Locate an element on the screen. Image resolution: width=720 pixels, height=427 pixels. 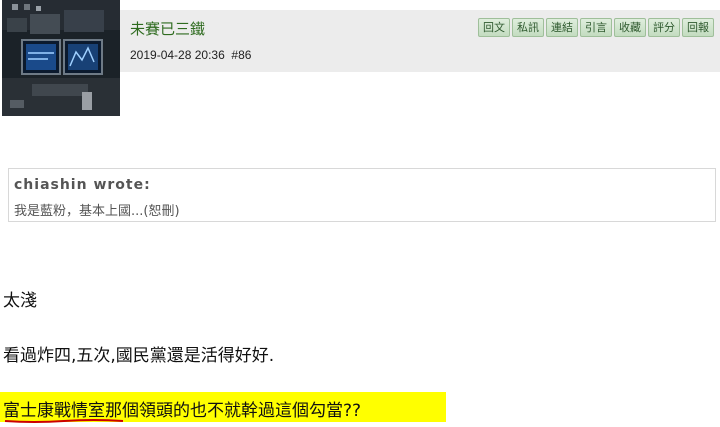
private-message-button: 私訊 is located at coordinates (528, 27).